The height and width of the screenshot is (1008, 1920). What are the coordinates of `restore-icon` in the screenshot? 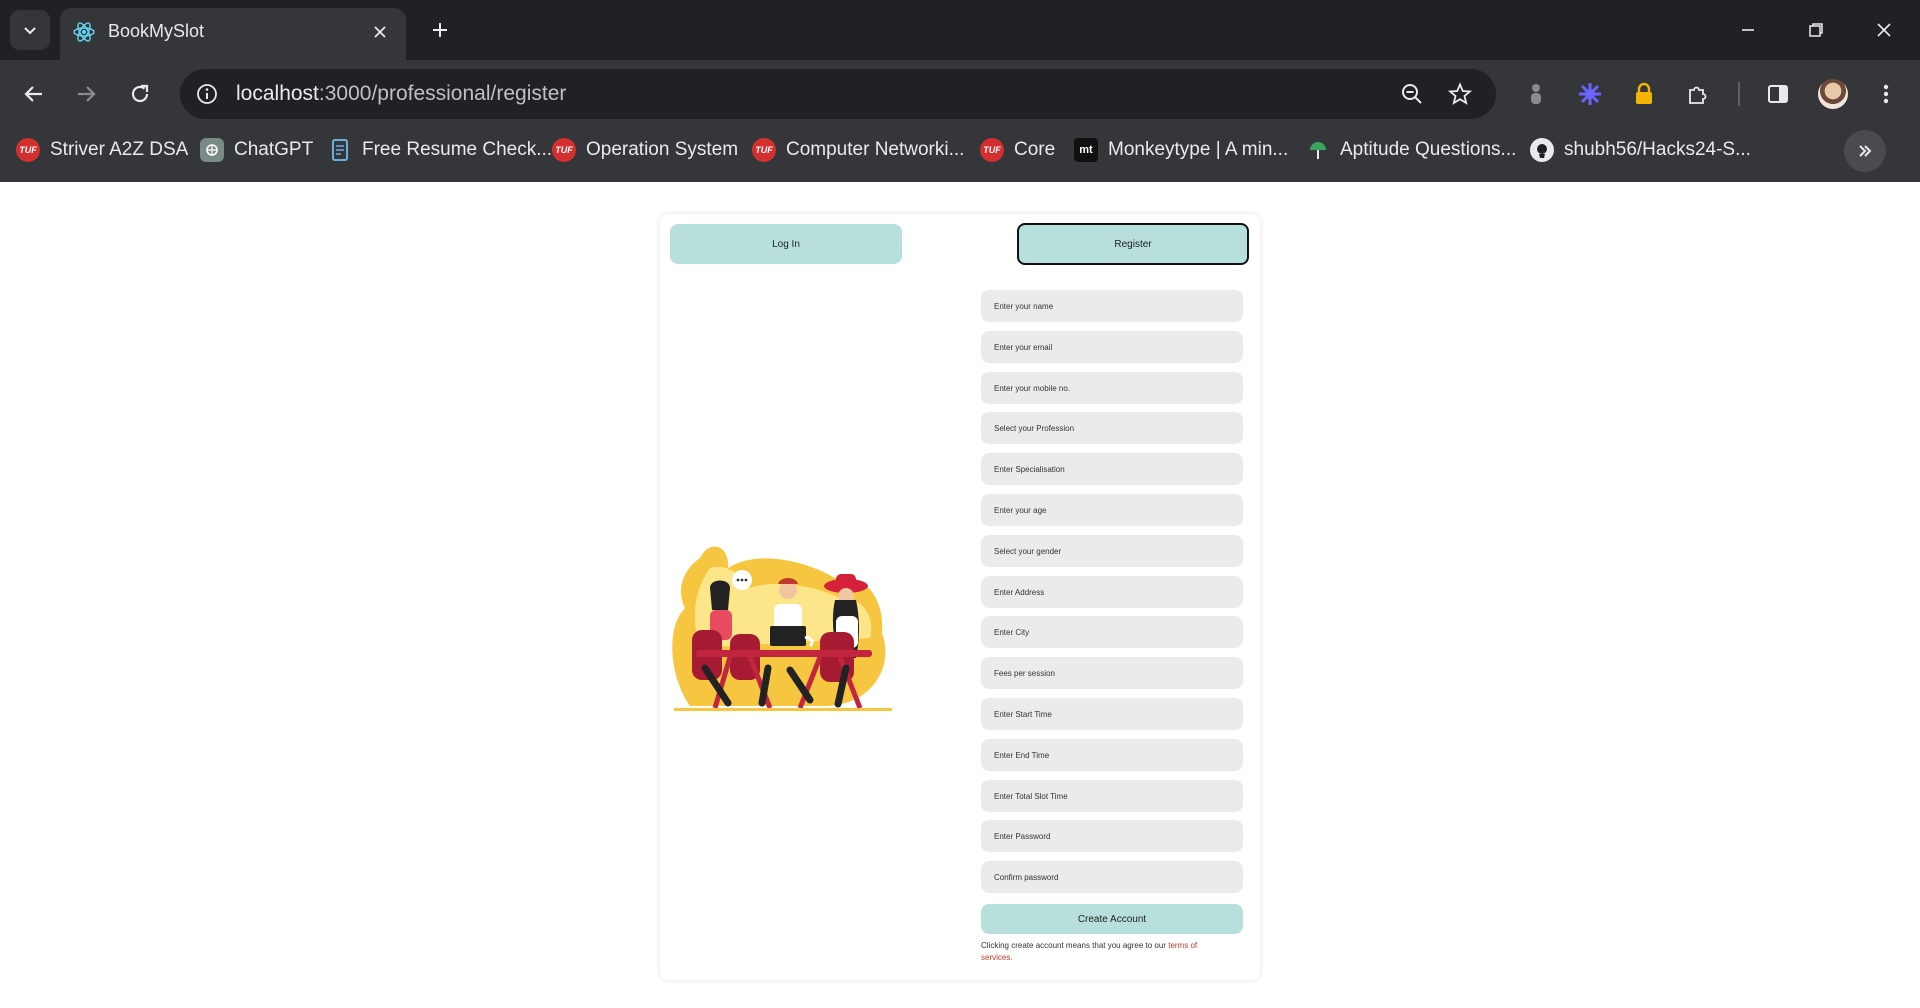 It's located at (1816, 30).